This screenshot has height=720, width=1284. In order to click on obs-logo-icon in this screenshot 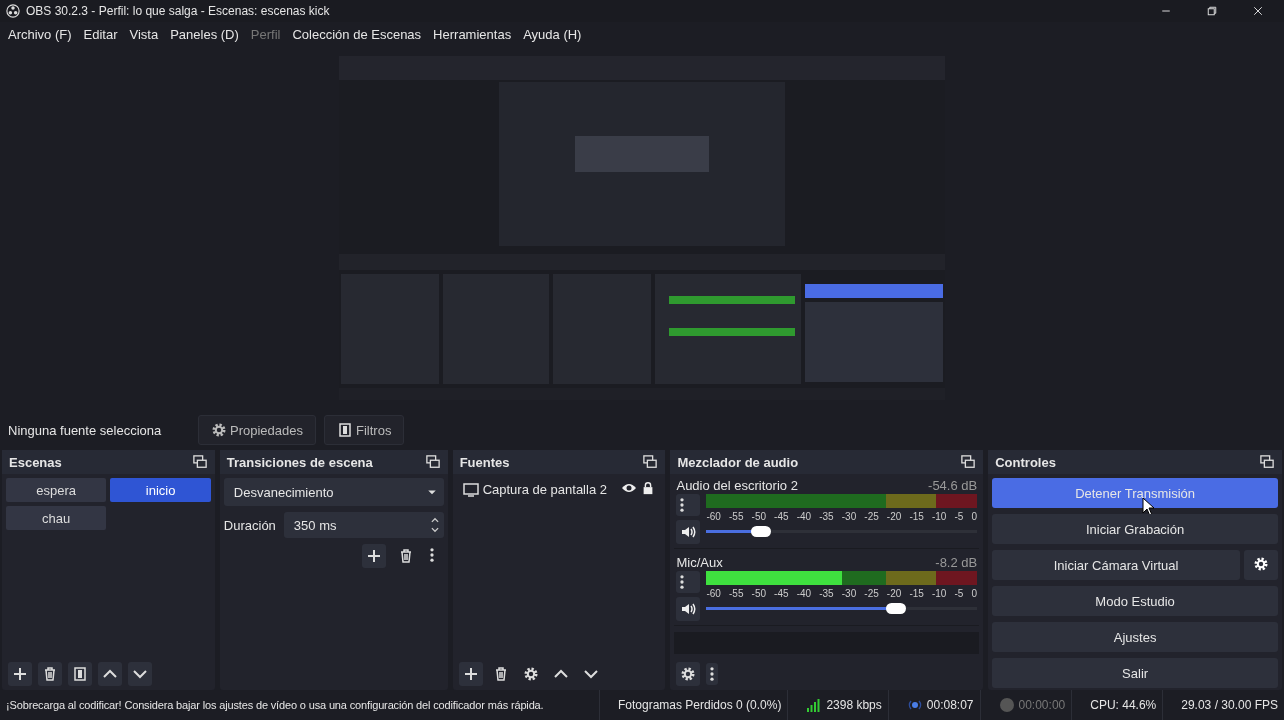, I will do `click(13, 11)`.